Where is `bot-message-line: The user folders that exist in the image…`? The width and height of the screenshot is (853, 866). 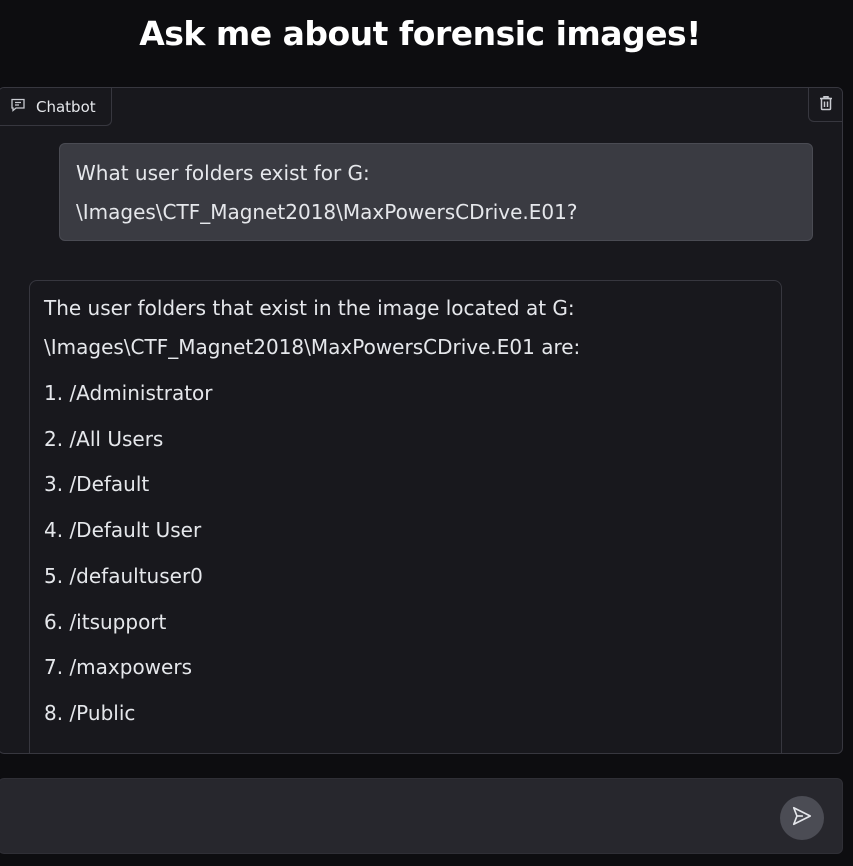
bot-message-line: The user folders that exist in the image… is located at coordinates (309, 308).